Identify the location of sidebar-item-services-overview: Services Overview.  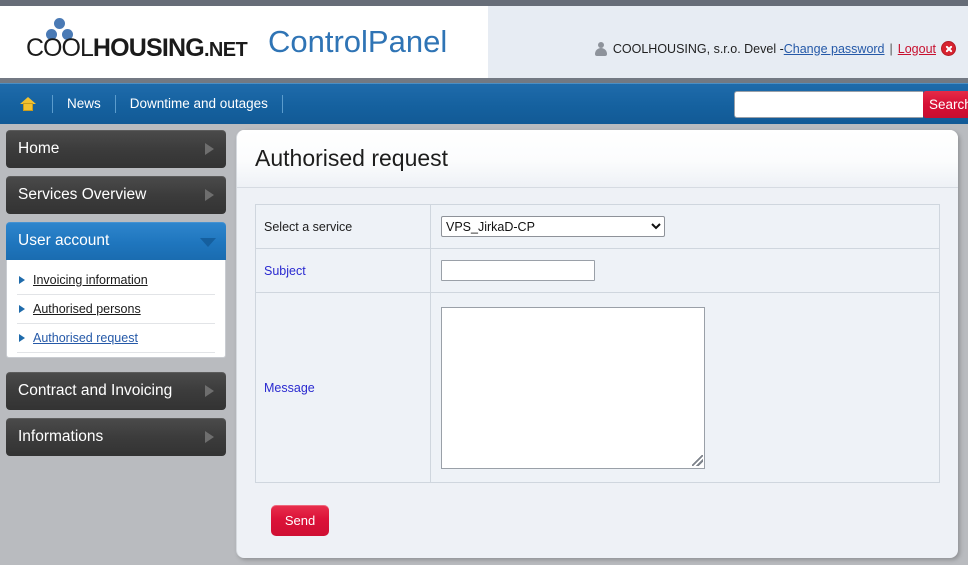
(116, 195).